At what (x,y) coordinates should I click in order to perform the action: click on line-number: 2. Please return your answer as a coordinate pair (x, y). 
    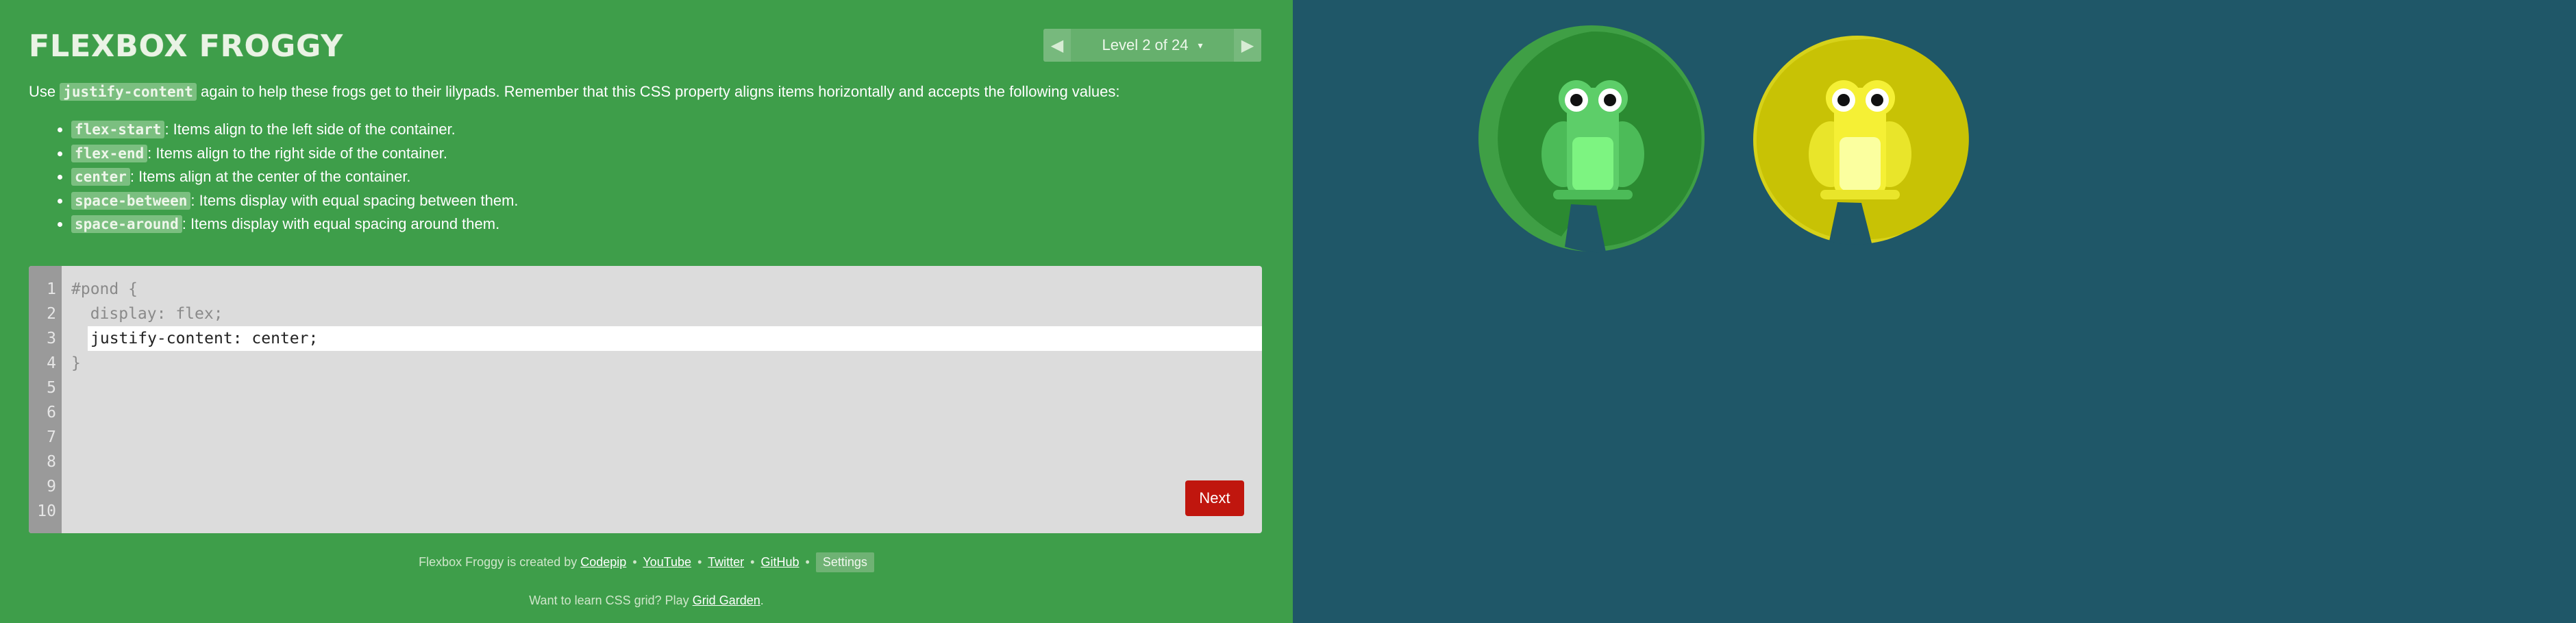
    Looking at the image, I should click on (51, 314).